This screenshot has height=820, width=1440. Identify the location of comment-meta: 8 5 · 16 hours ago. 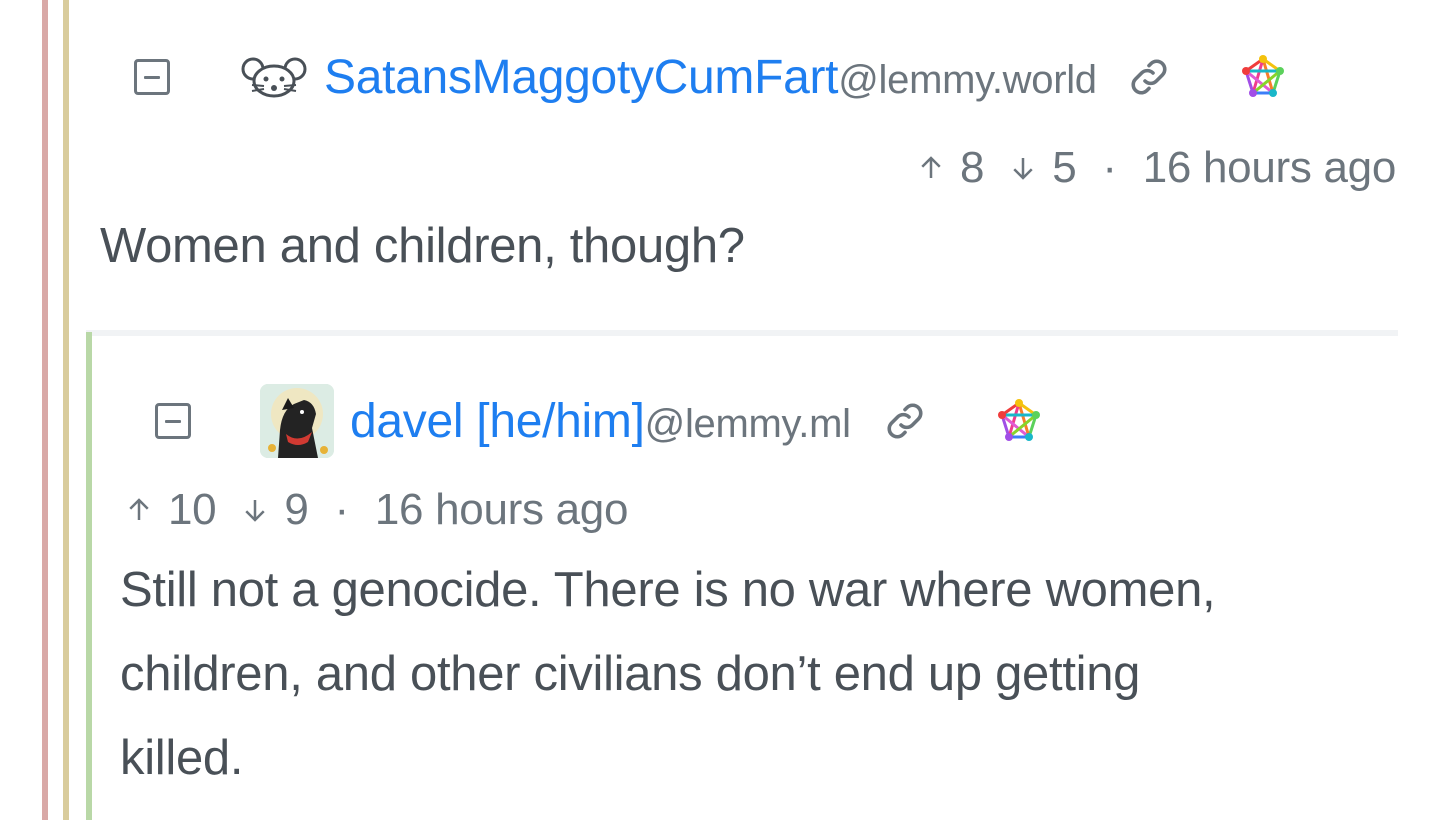
(1156, 168).